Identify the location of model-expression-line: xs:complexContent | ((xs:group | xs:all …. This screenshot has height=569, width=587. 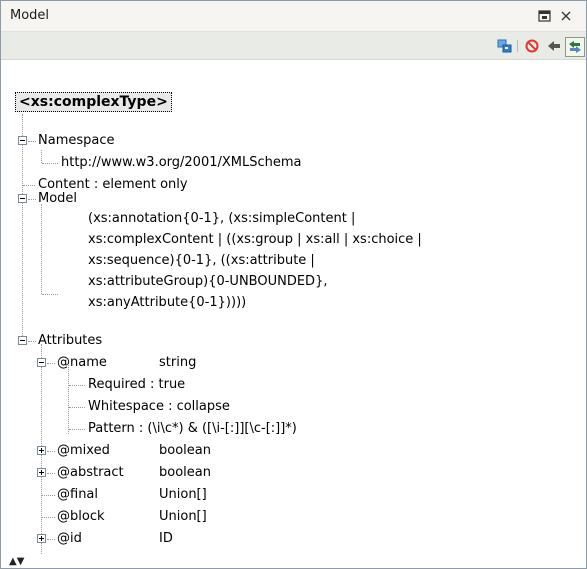
(255, 239).